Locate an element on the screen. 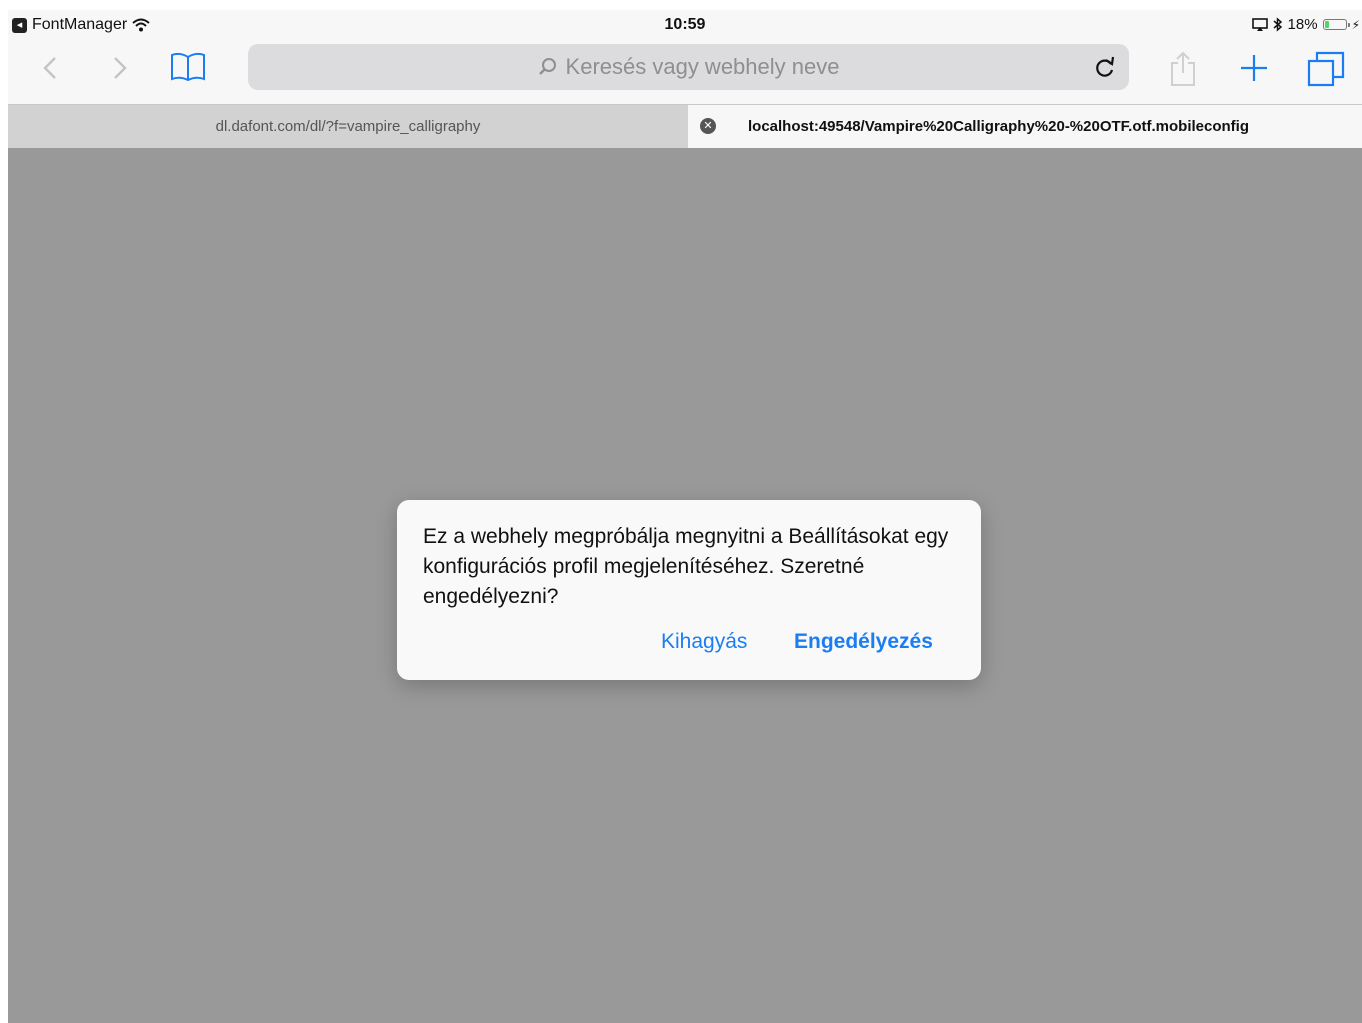  chevron-right-icon is located at coordinates (120, 68).